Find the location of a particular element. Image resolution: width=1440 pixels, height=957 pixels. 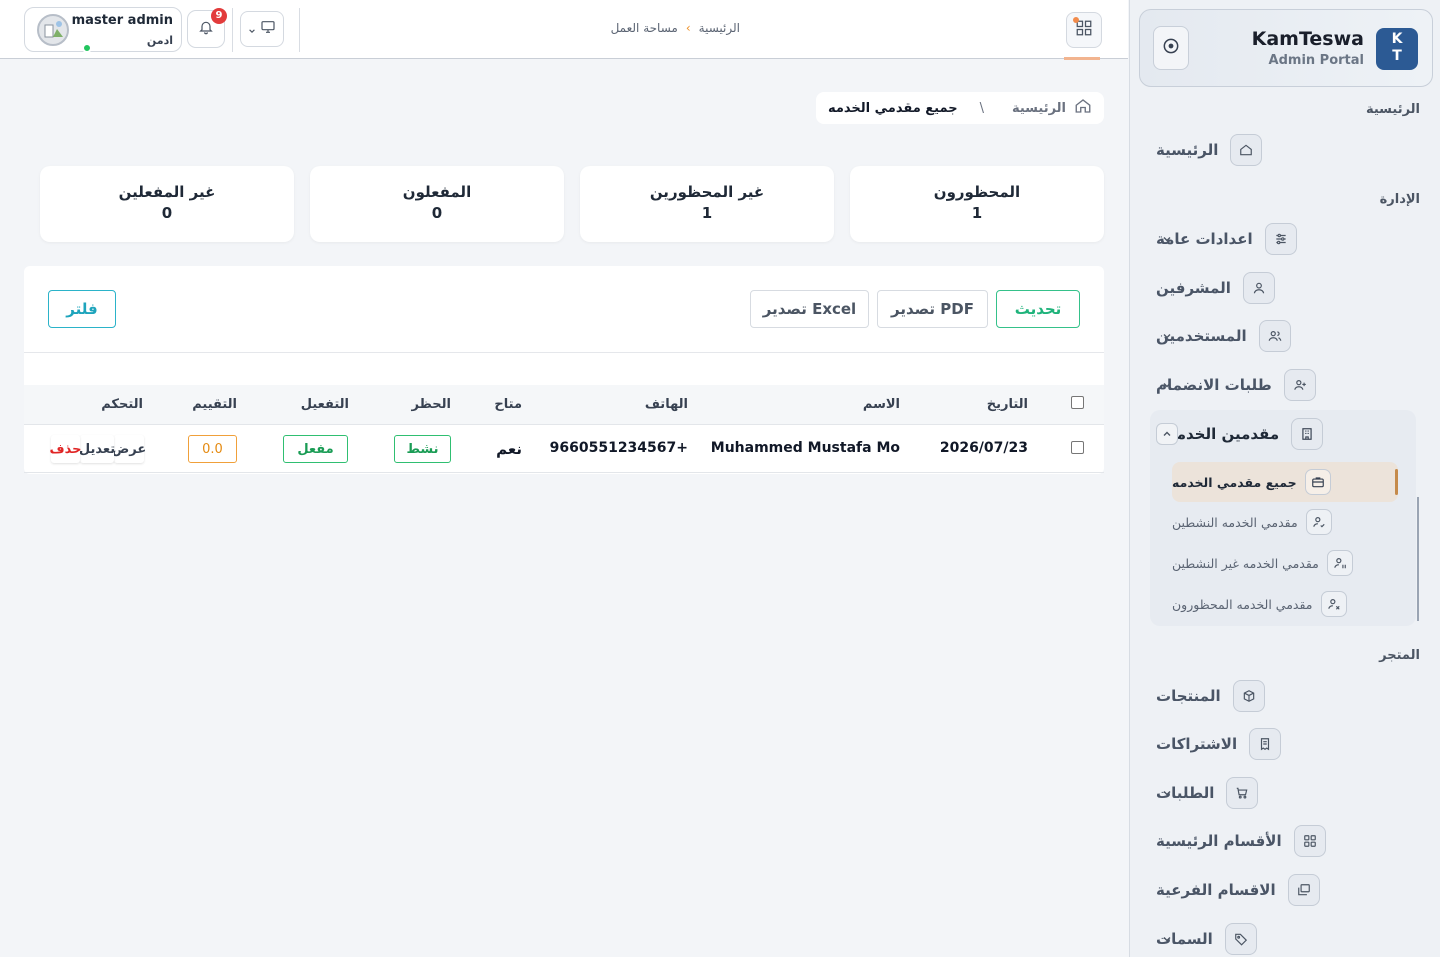

sidebar-subitem-all-providers: جميع مقدمي الخدمه is located at coordinates (1285, 482).